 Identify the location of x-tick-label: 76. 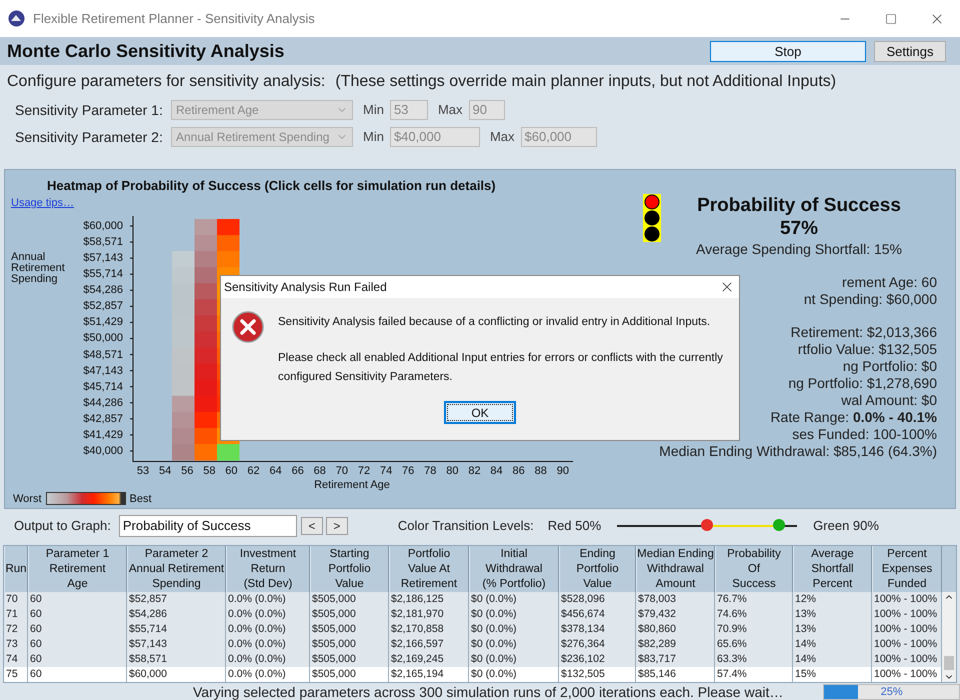
(408, 471).